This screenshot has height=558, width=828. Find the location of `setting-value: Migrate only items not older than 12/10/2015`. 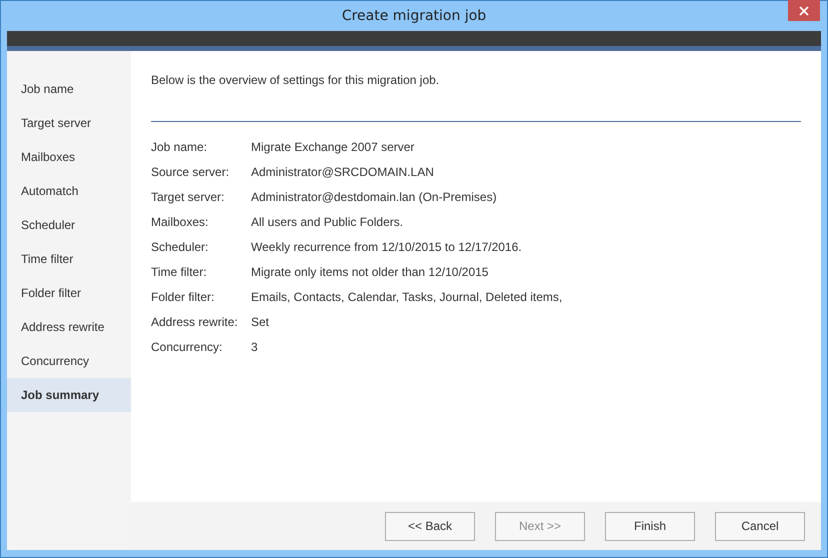

setting-value: Migrate only items not older than 12/10/2015 is located at coordinates (370, 272).